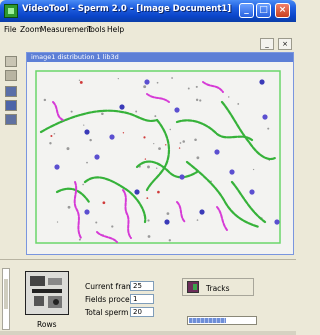 The width and height of the screenshot is (320, 335). I want to click on progress-bar, so click(222, 320).